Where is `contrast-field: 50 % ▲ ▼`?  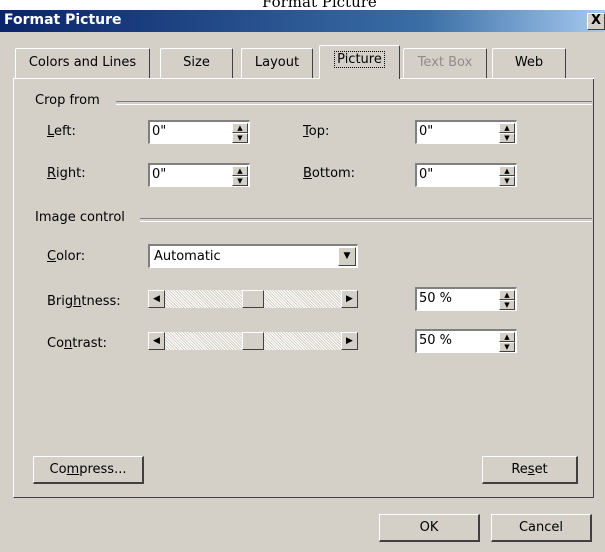 contrast-field: 50 % ▲ ▼ is located at coordinates (466, 341).